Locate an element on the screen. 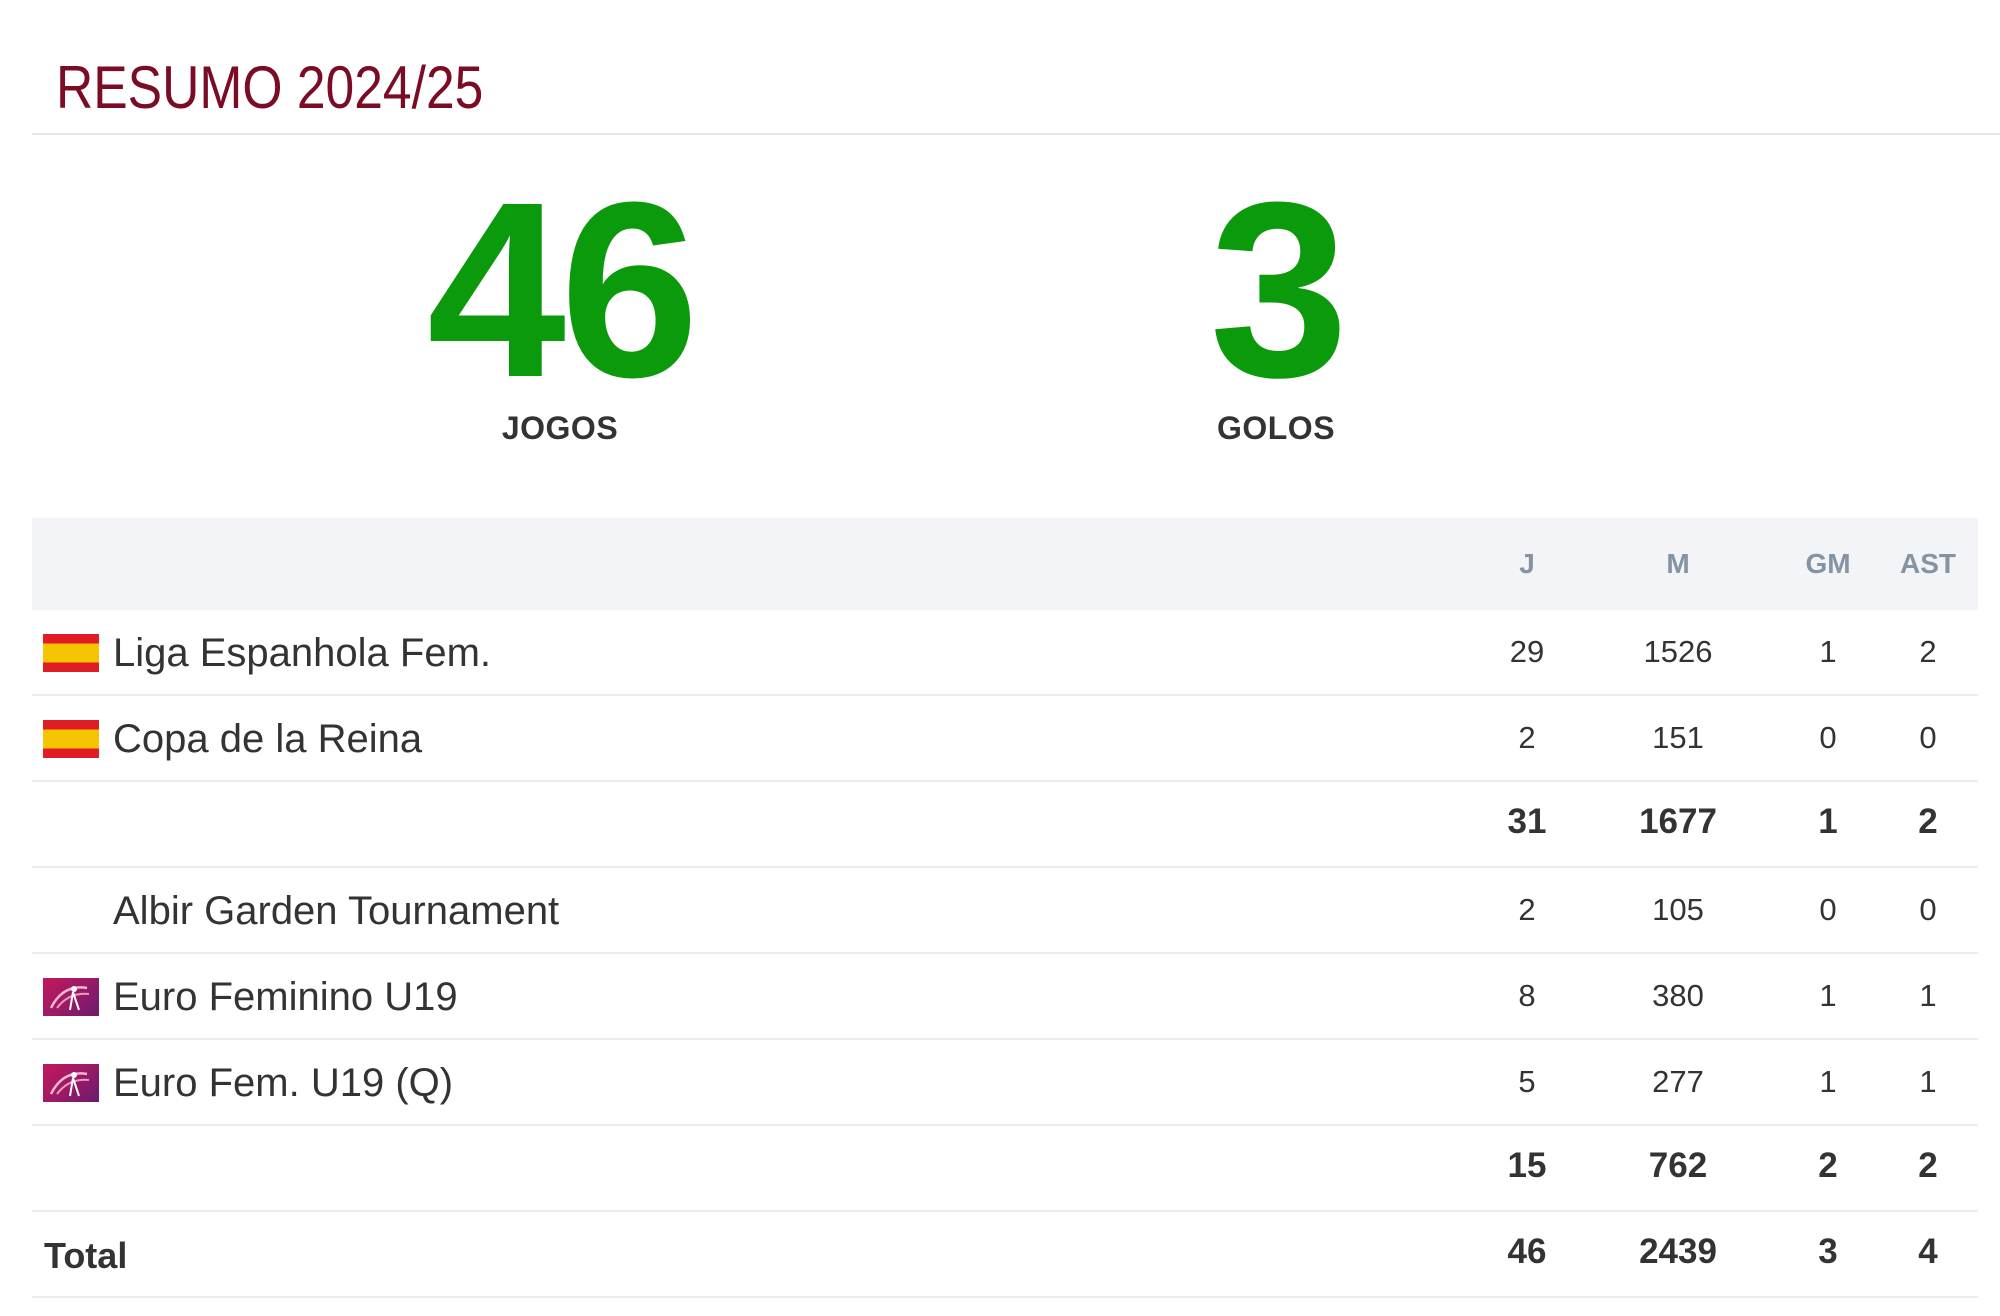  table-row: Euro Fem. U19 (Q) 5 277 1 1 is located at coordinates (1005, 1083).